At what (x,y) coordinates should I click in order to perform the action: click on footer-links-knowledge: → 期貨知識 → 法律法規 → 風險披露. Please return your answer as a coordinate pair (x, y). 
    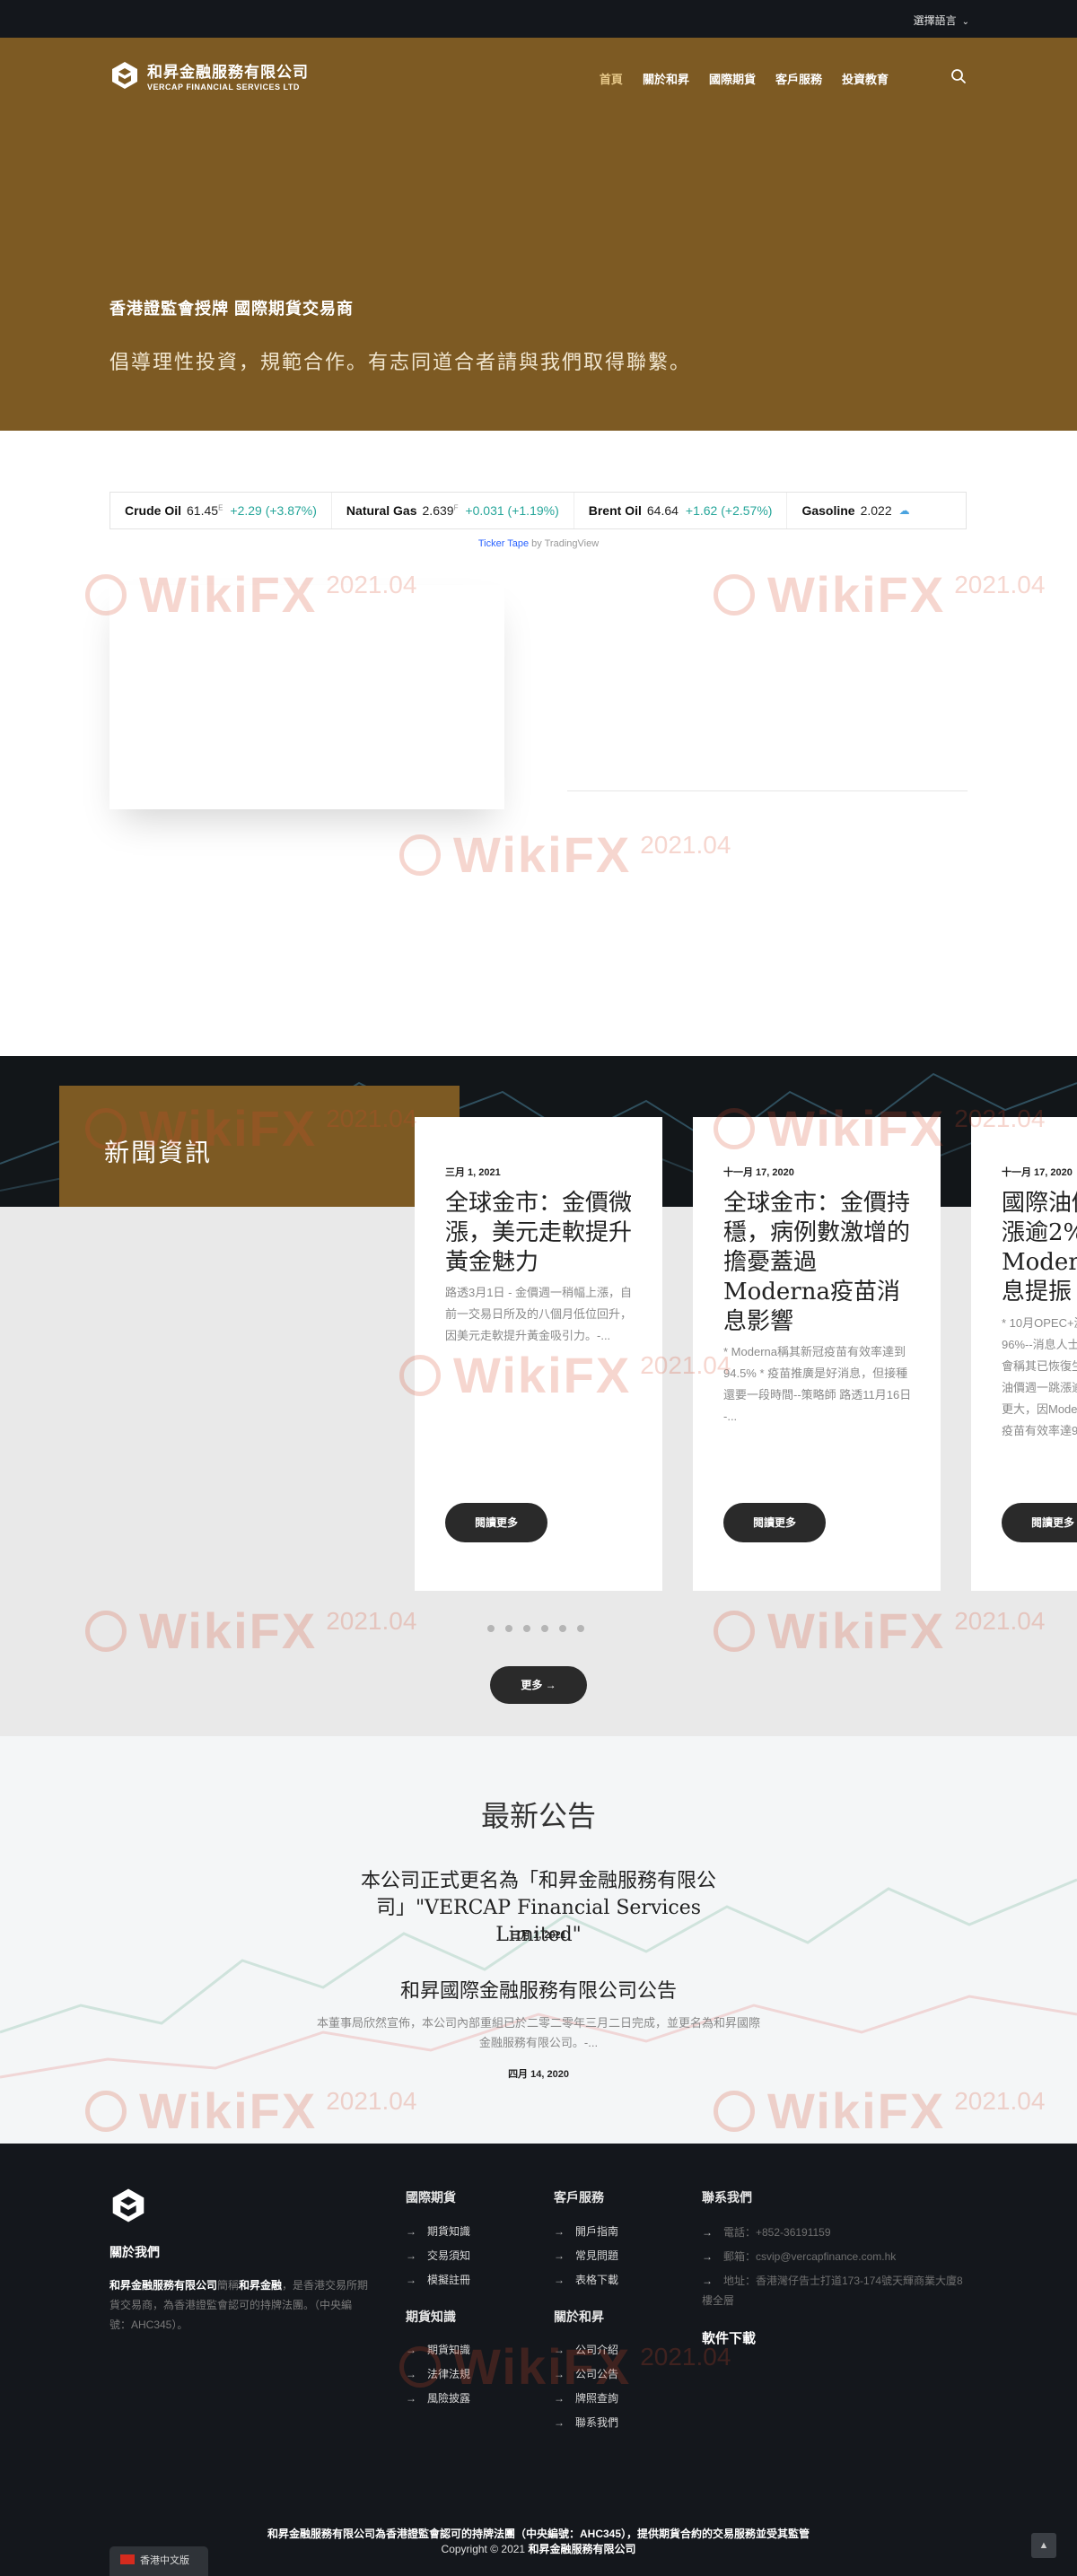
    Looking at the image, I should click on (438, 2374).